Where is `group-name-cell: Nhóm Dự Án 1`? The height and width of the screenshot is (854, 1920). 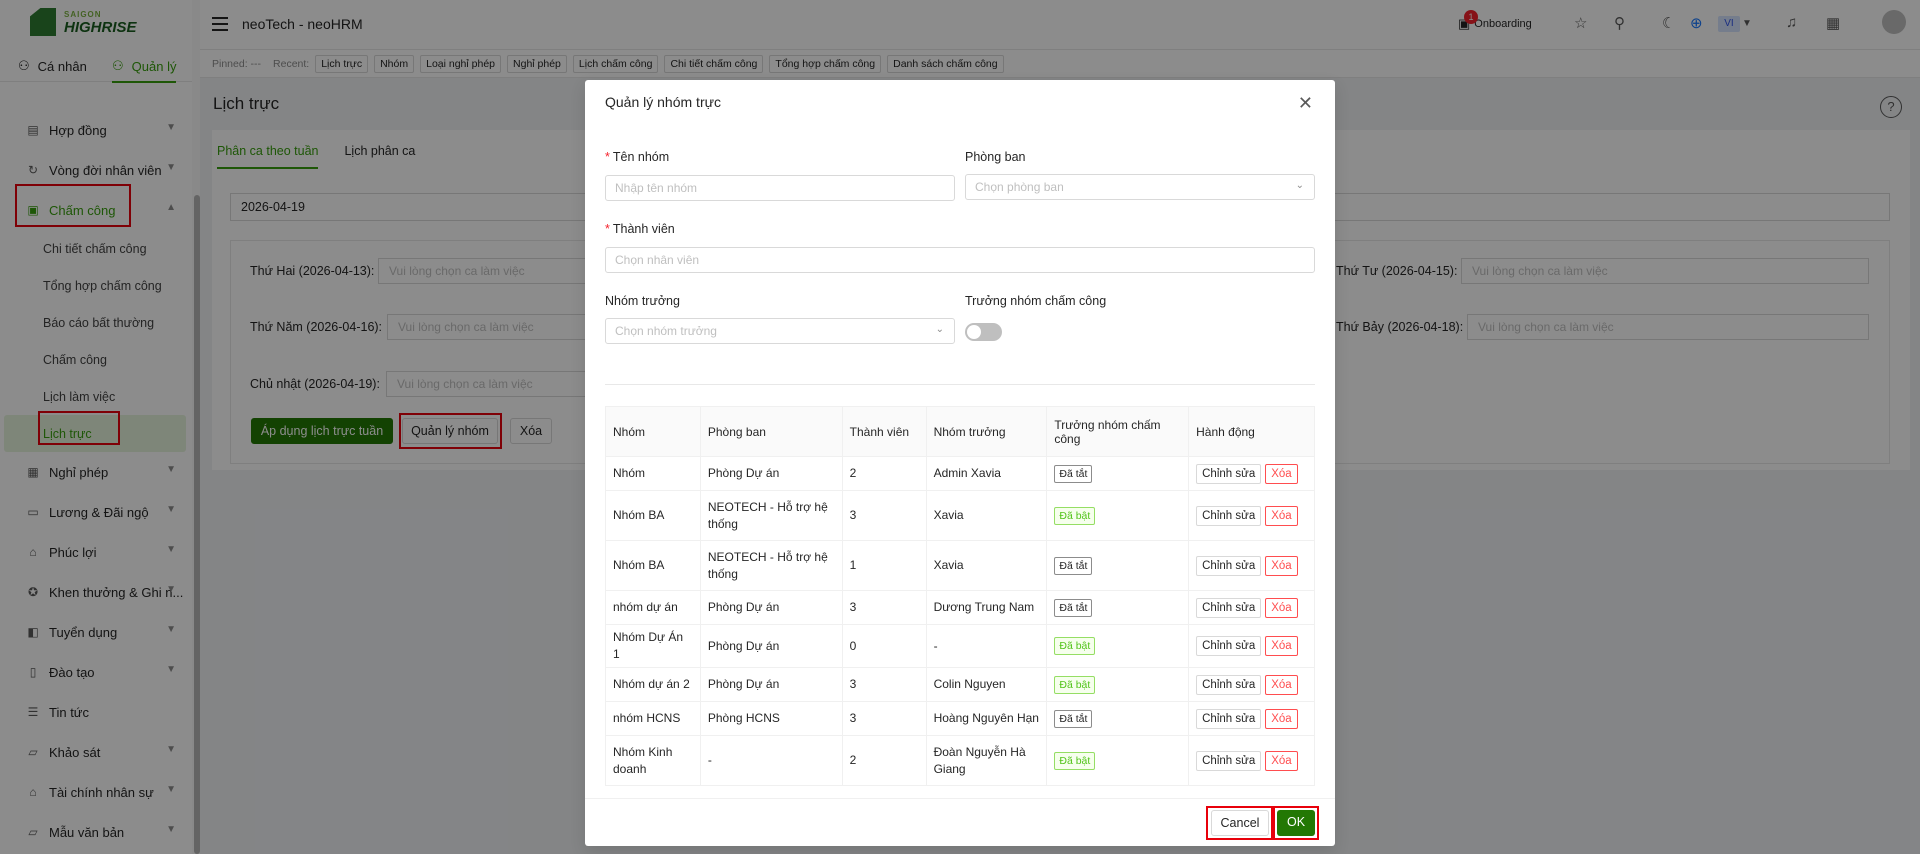 group-name-cell: Nhóm Dự Án 1 is located at coordinates (653, 646).